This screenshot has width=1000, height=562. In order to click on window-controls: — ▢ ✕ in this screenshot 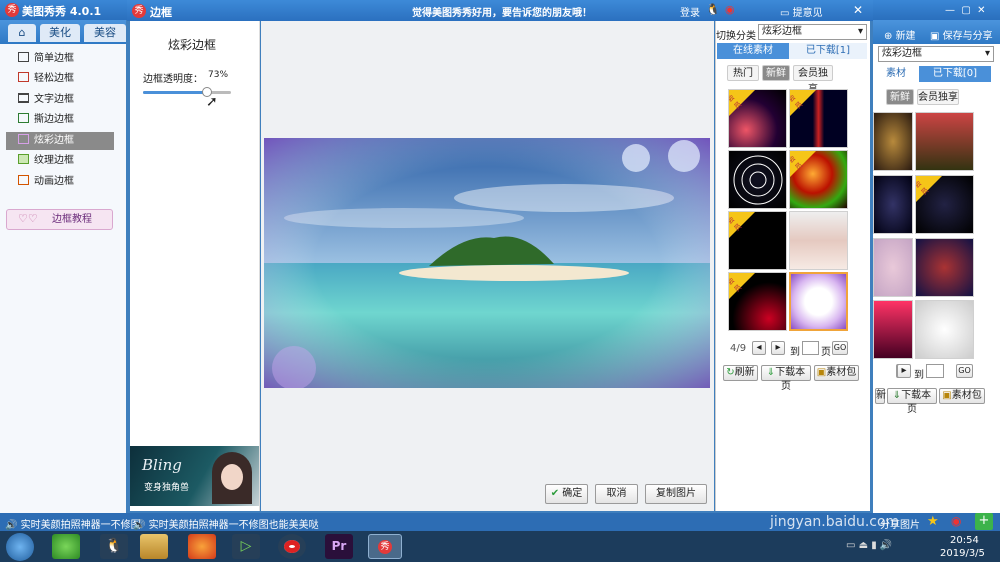, I will do `click(965, 10)`.